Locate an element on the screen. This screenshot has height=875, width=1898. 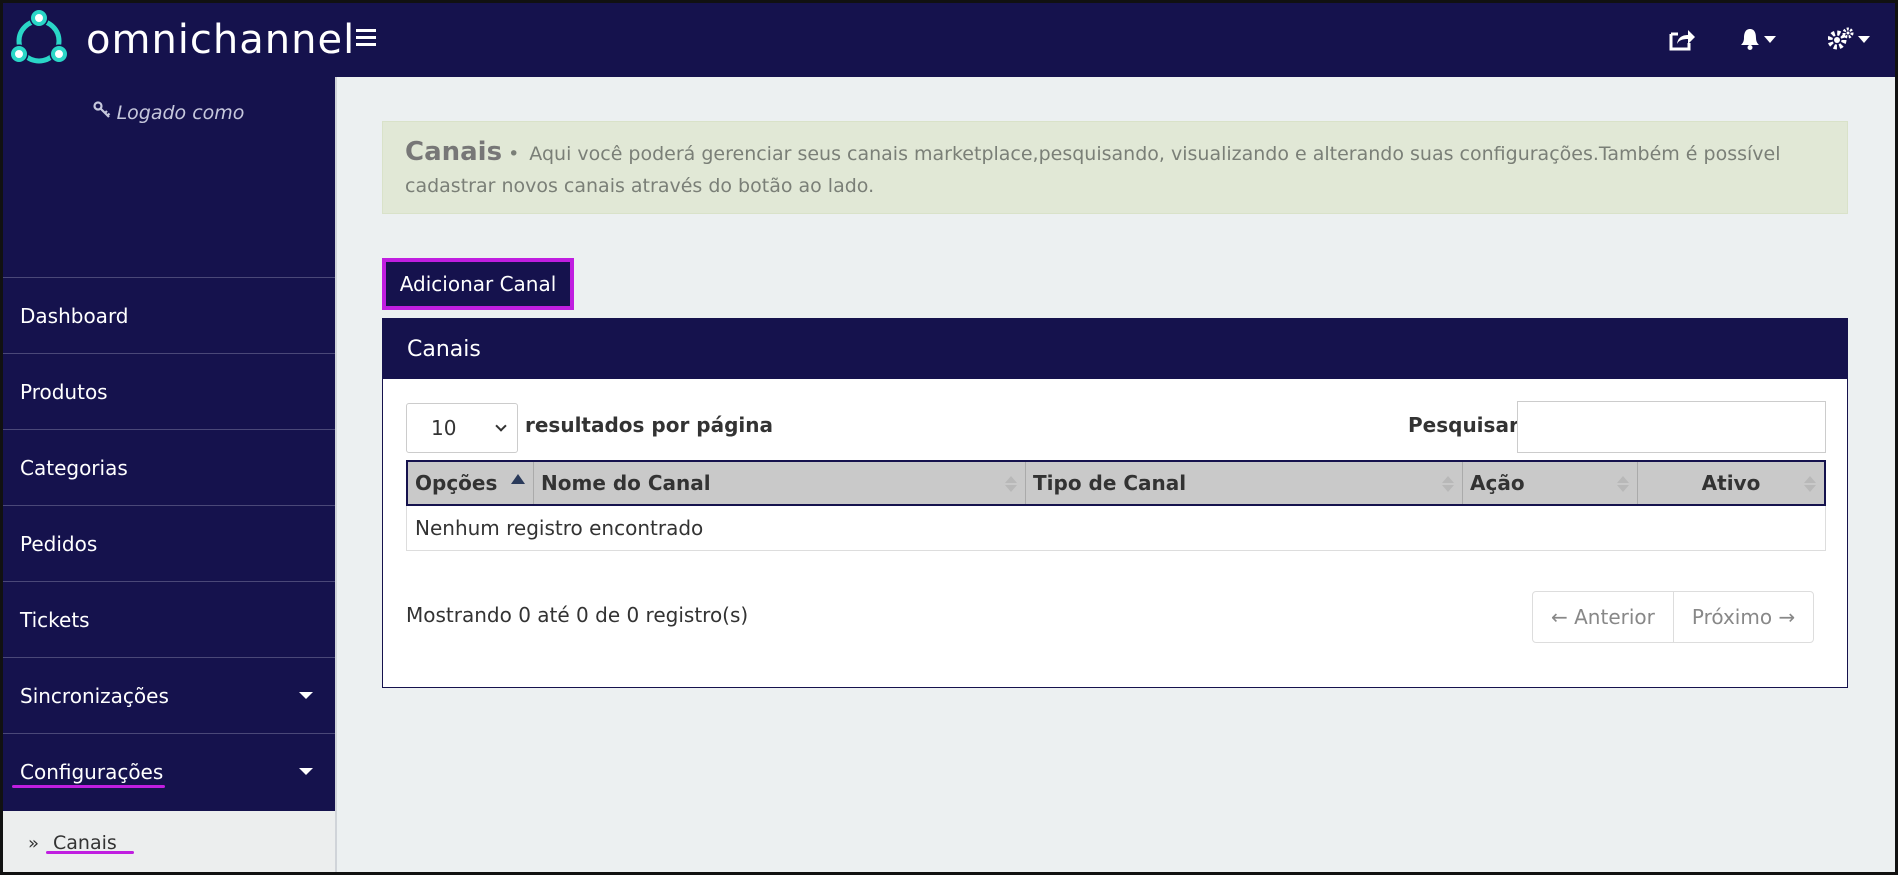
top-navbar: omnichannel is located at coordinates (949, 38).